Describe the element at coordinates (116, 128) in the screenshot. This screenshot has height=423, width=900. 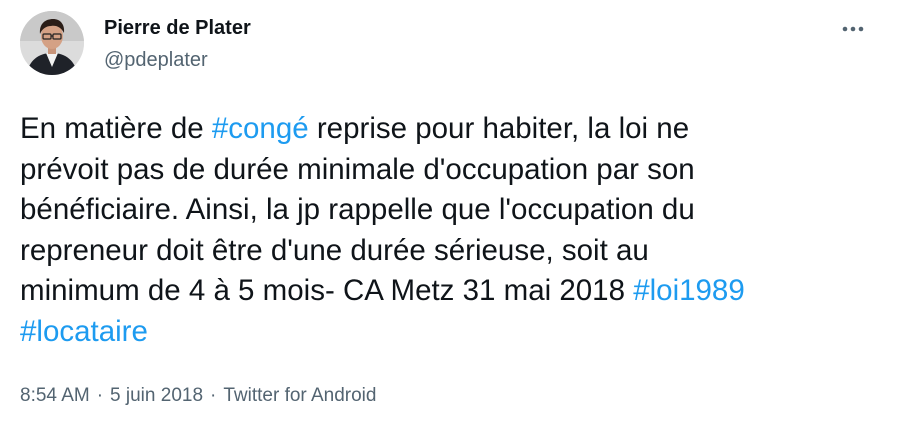
I see `tweet-text-segment: En matière de` at that location.